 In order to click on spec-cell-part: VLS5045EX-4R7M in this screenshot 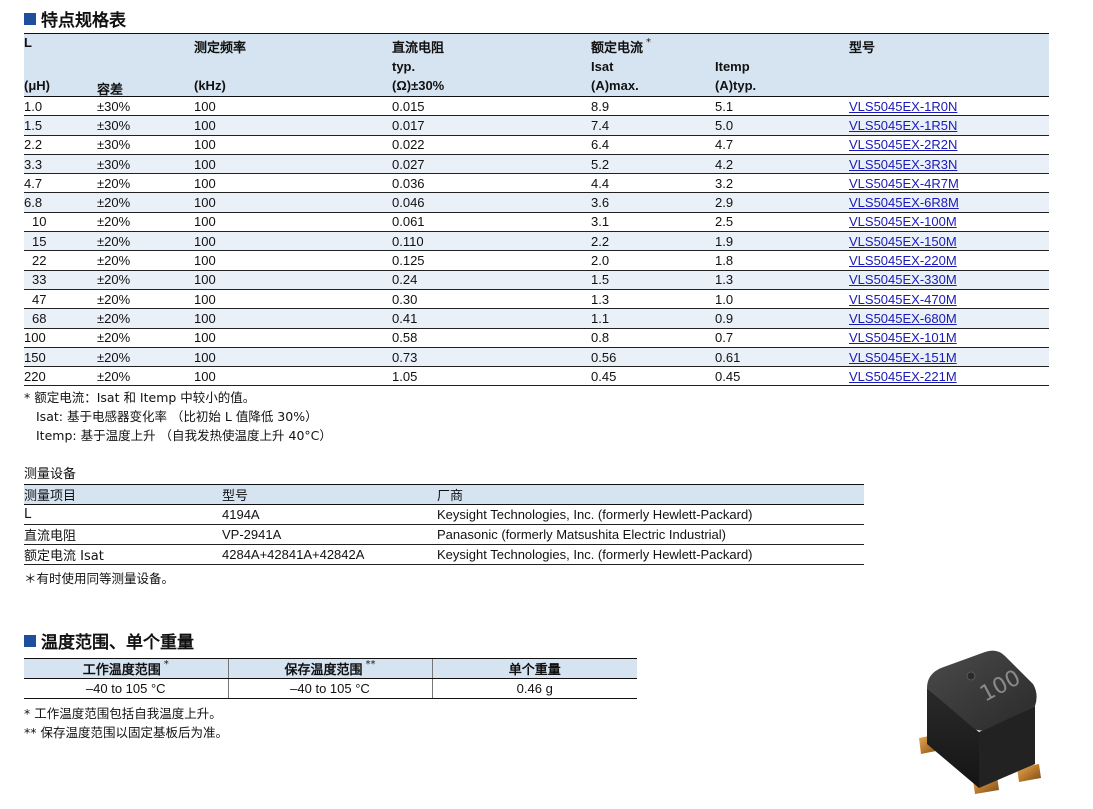, I will do `click(949, 183)`.